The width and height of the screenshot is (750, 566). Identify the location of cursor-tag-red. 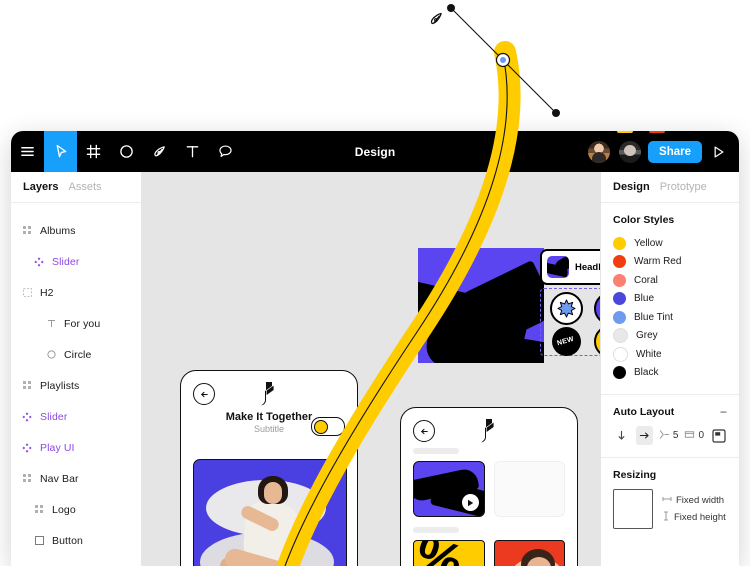
(657, 132).